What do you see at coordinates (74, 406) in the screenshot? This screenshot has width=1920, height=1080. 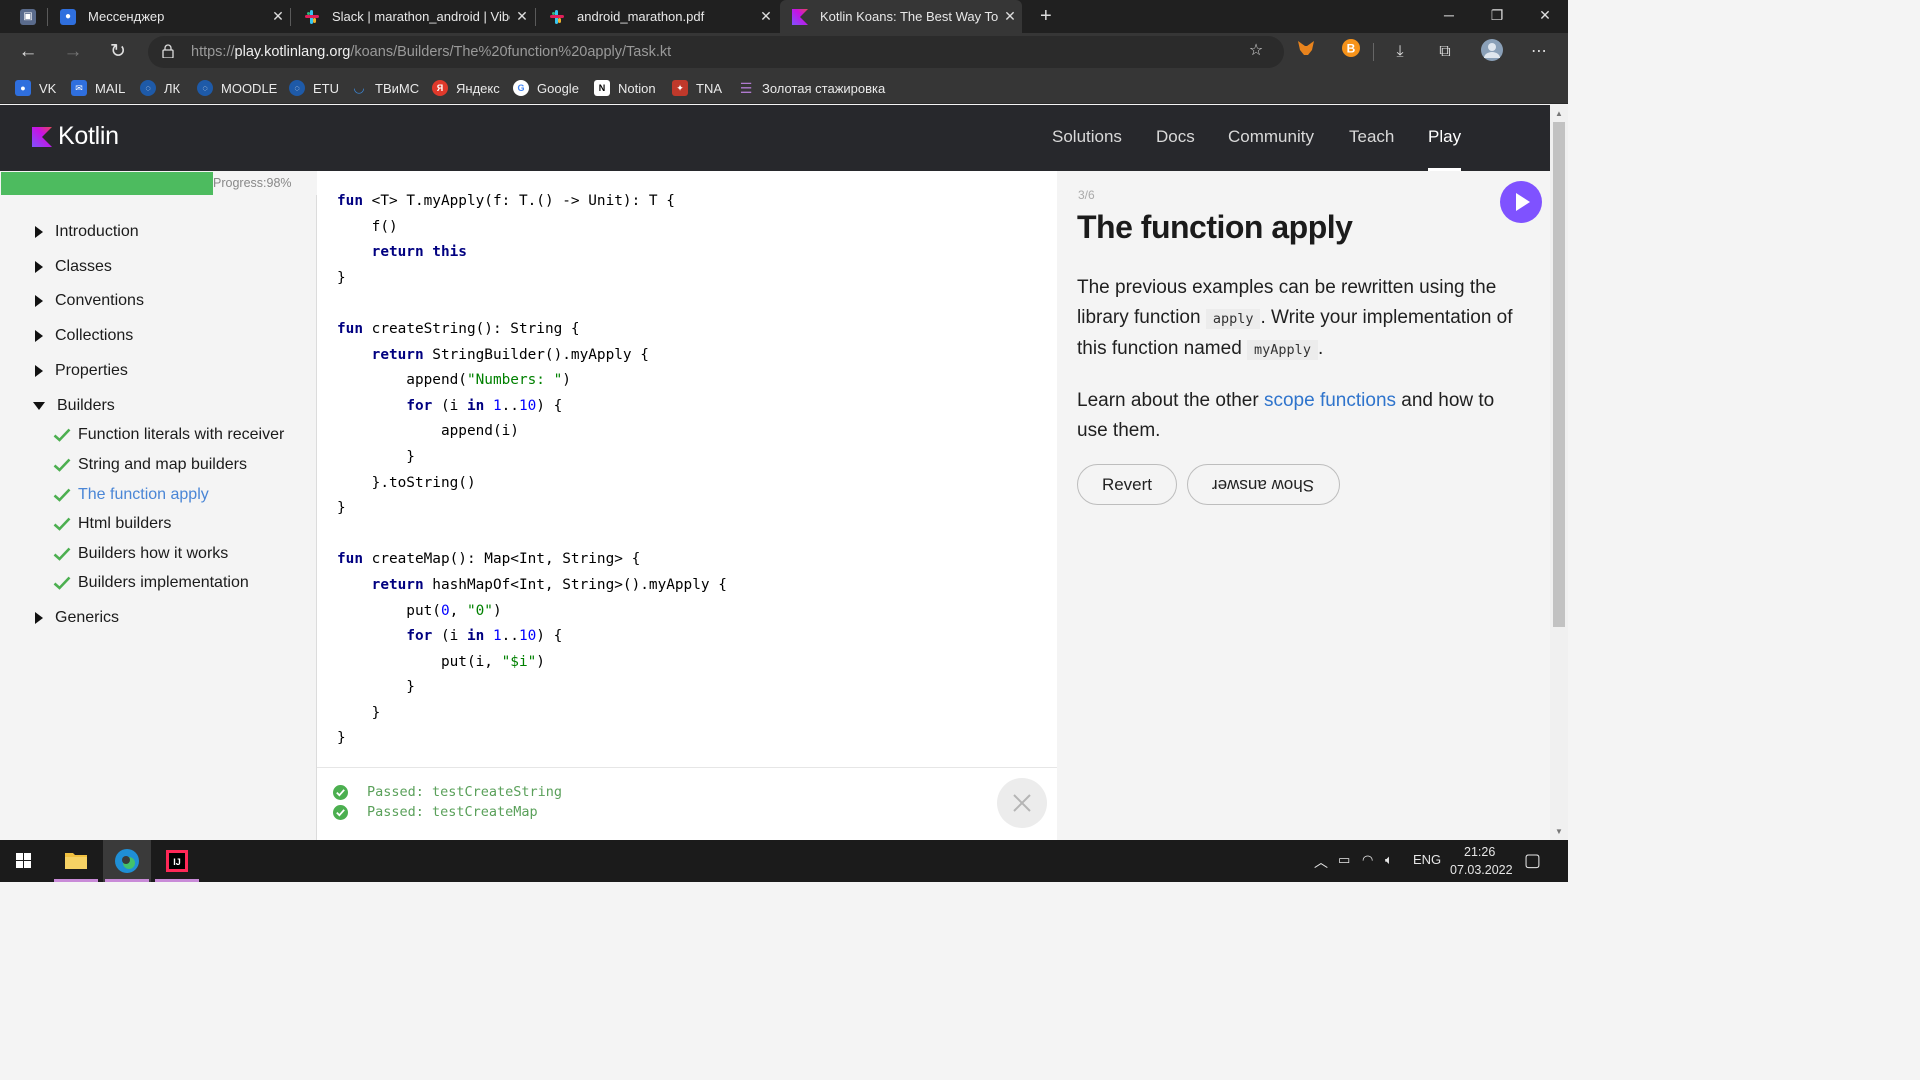 I see `section-builders: Builders` at bounding box center [74, 406].